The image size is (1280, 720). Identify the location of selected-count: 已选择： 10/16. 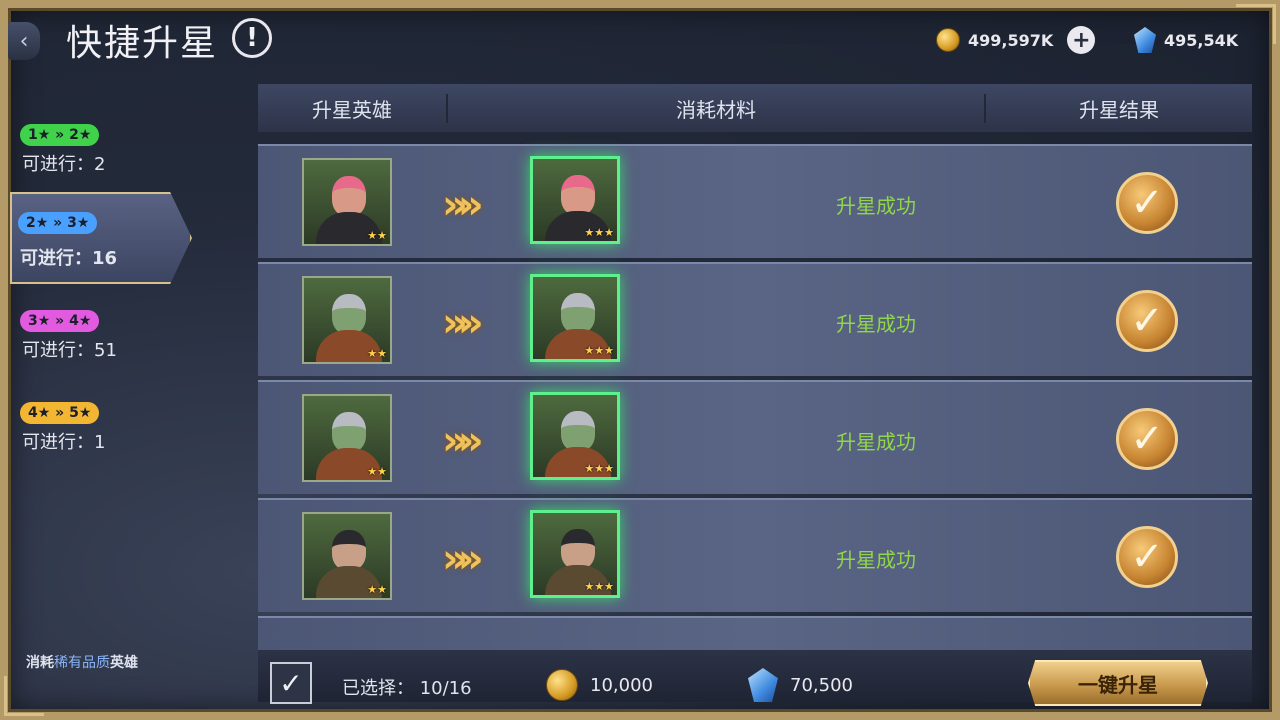
(407, 688).